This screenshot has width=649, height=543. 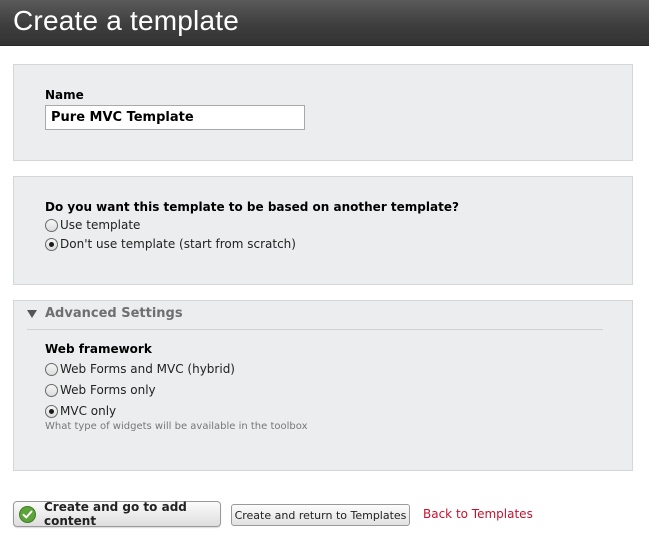 What do you see at coordinates (51, 369) in the screenshot?
I see `hybrid-radio` at bounding box center [51, 369].